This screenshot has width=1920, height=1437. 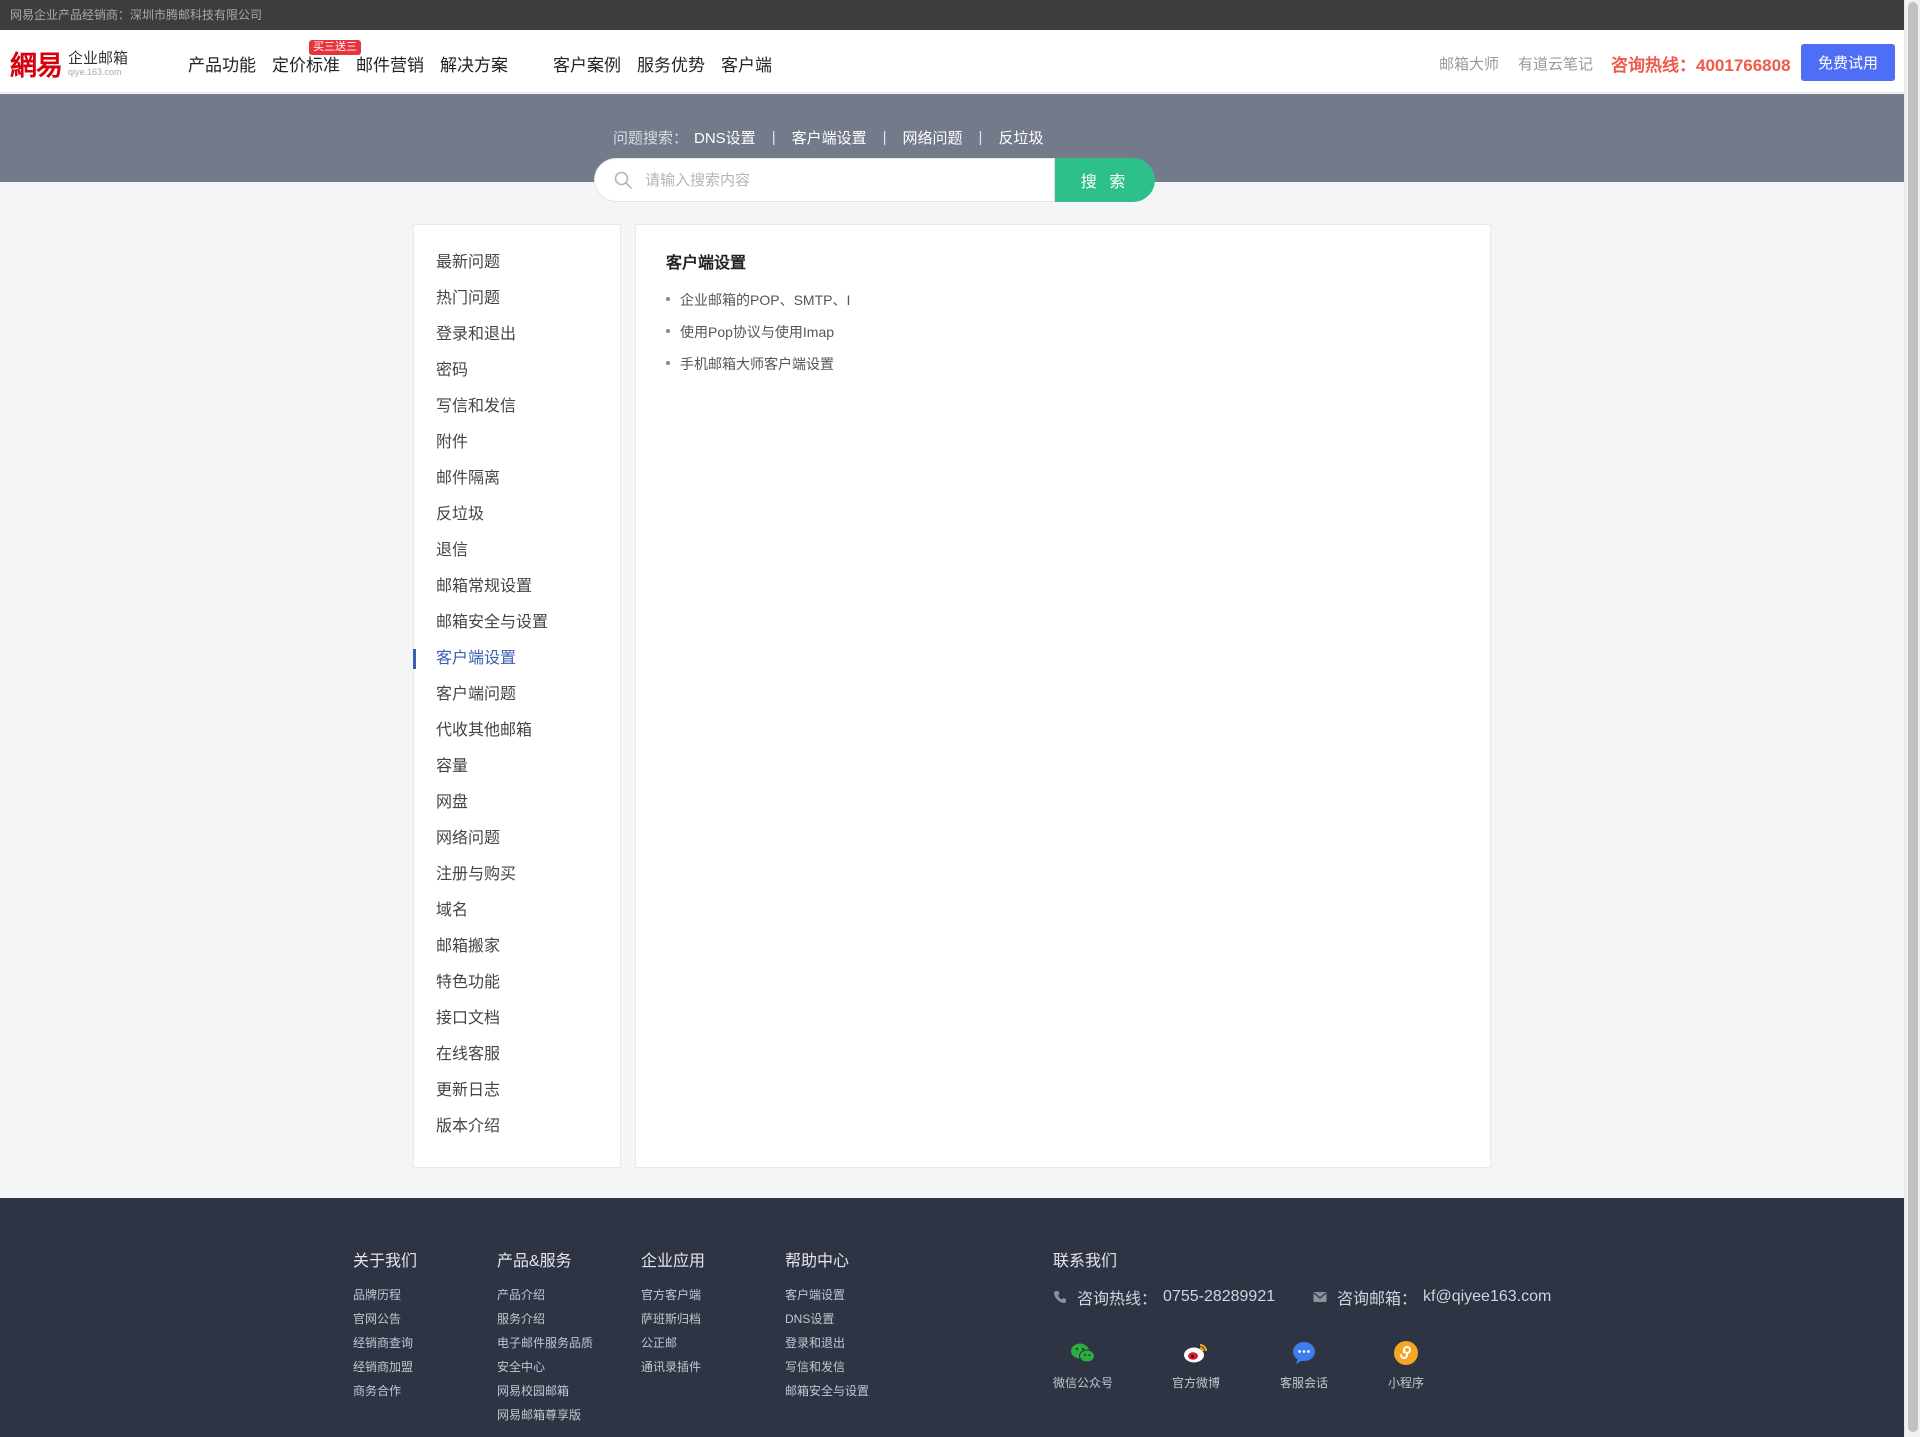 What do you see at coordinates (468, 1127) in the screenshot?
I see `sidebar-item-versions: 版本介绍` at bounding box center [468, 1127].